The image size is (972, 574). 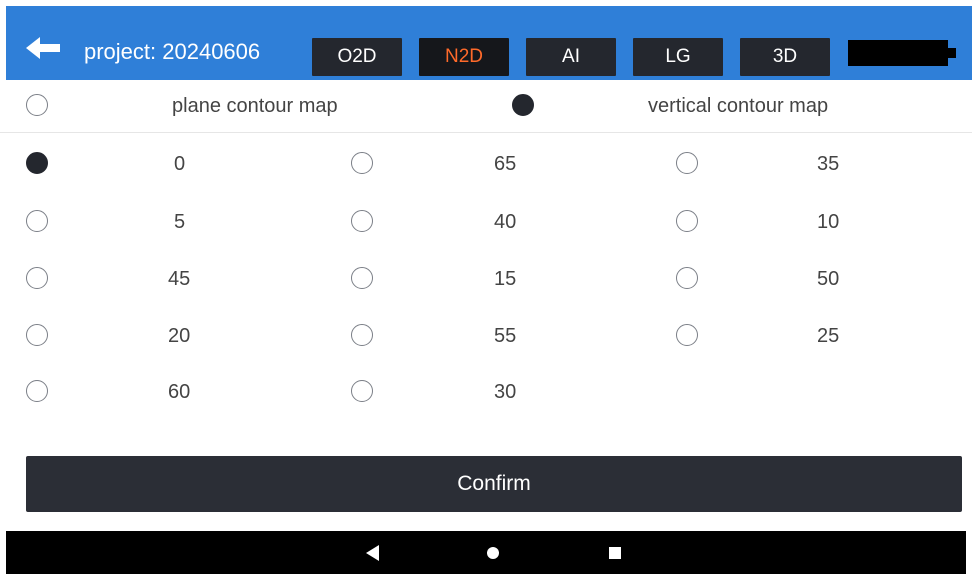 I want to click on plane-contour-label: plane contour map, so click(x=255, y=106).